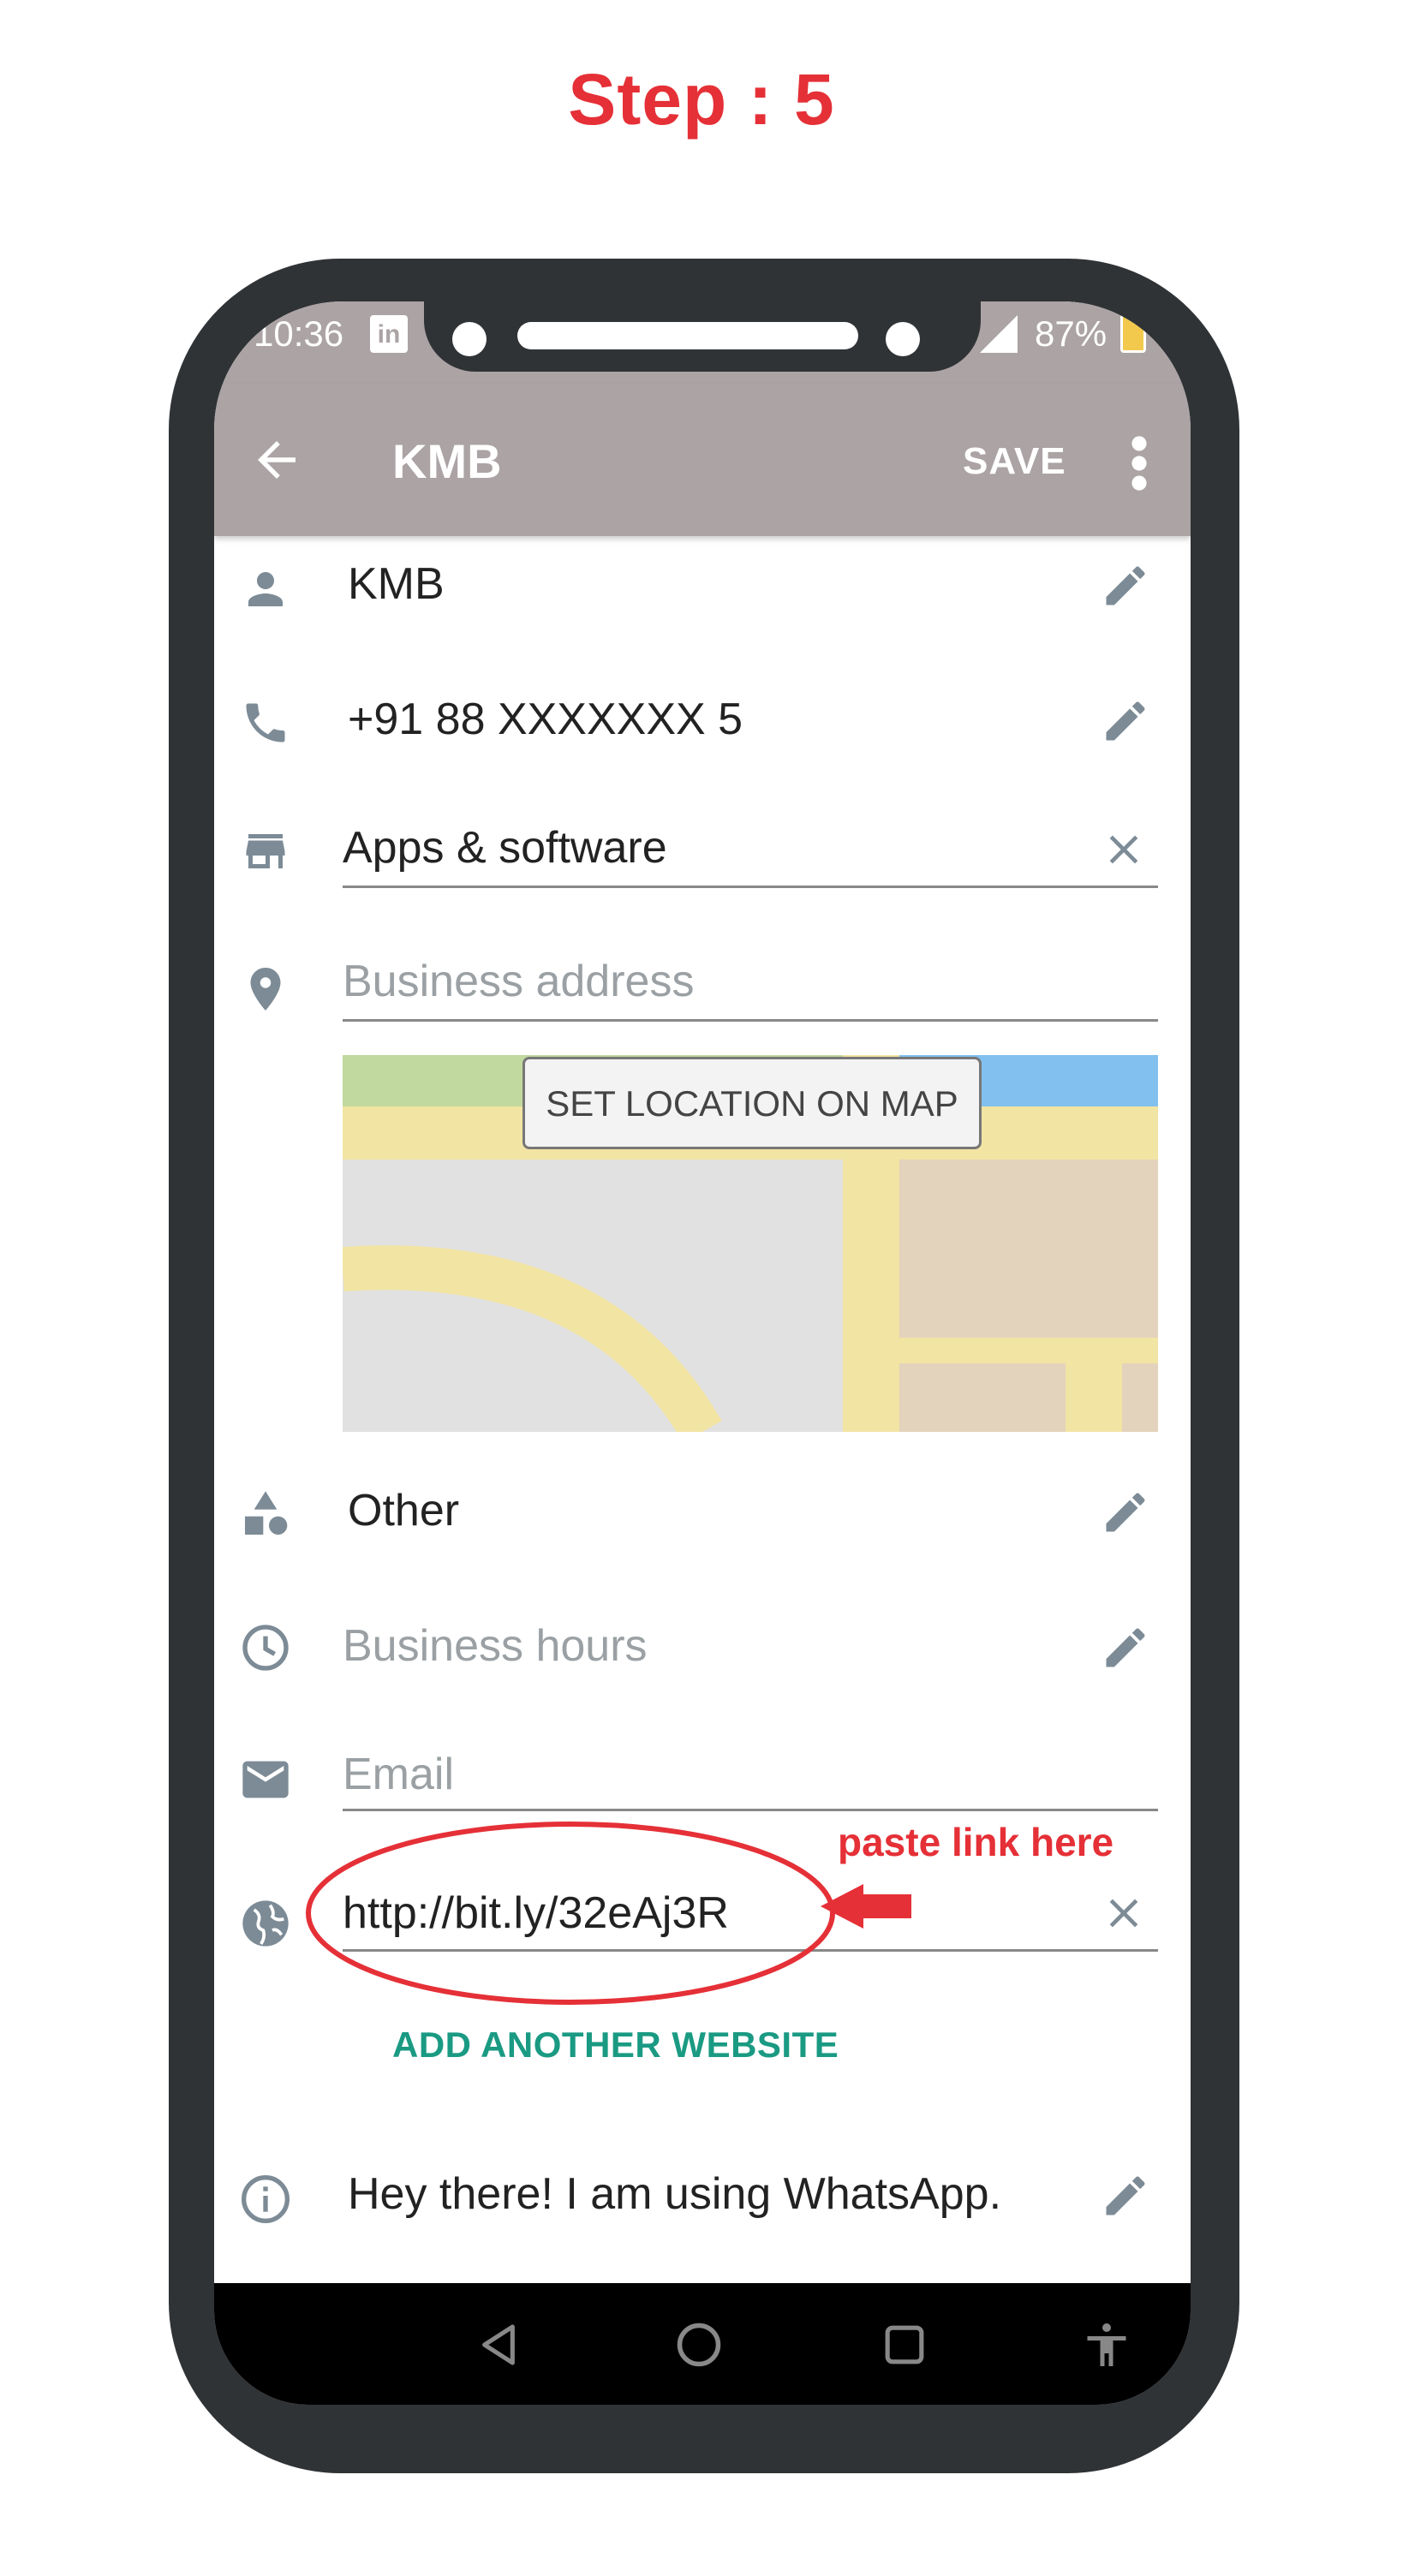  Describe the element at coordinates (570, 1914) in the screenshot. I see `highlight-ellipse` at that location.